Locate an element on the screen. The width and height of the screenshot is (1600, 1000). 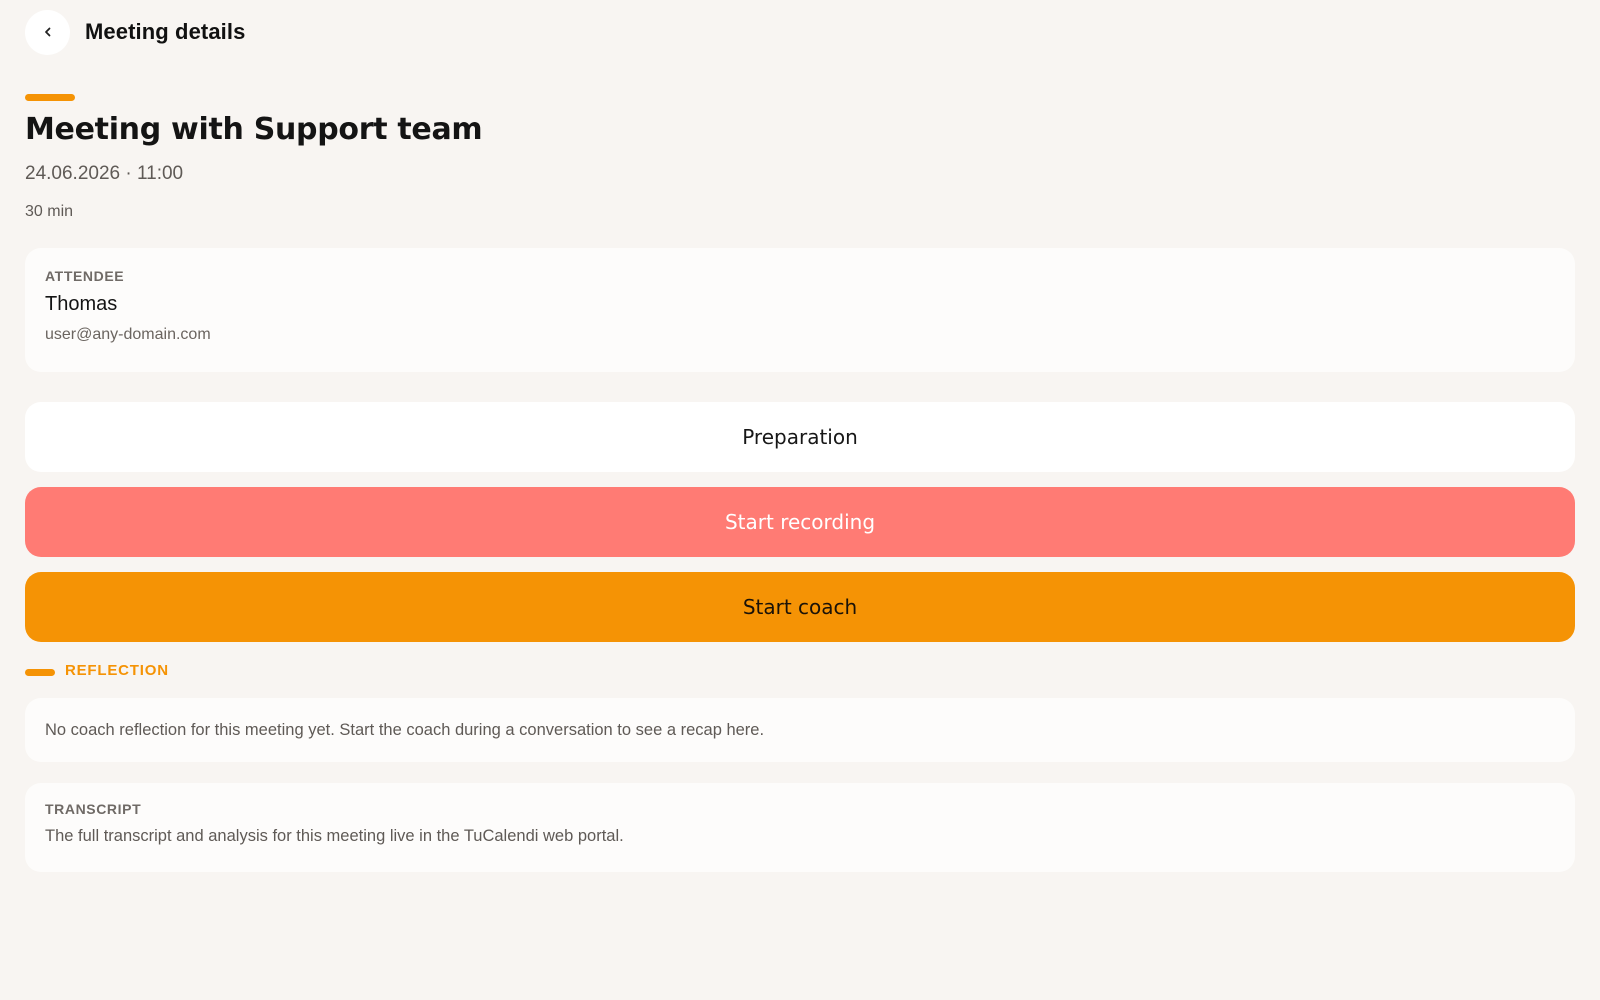
transcript-label: TRANSCRIPT is located at coordinates (93, 809).